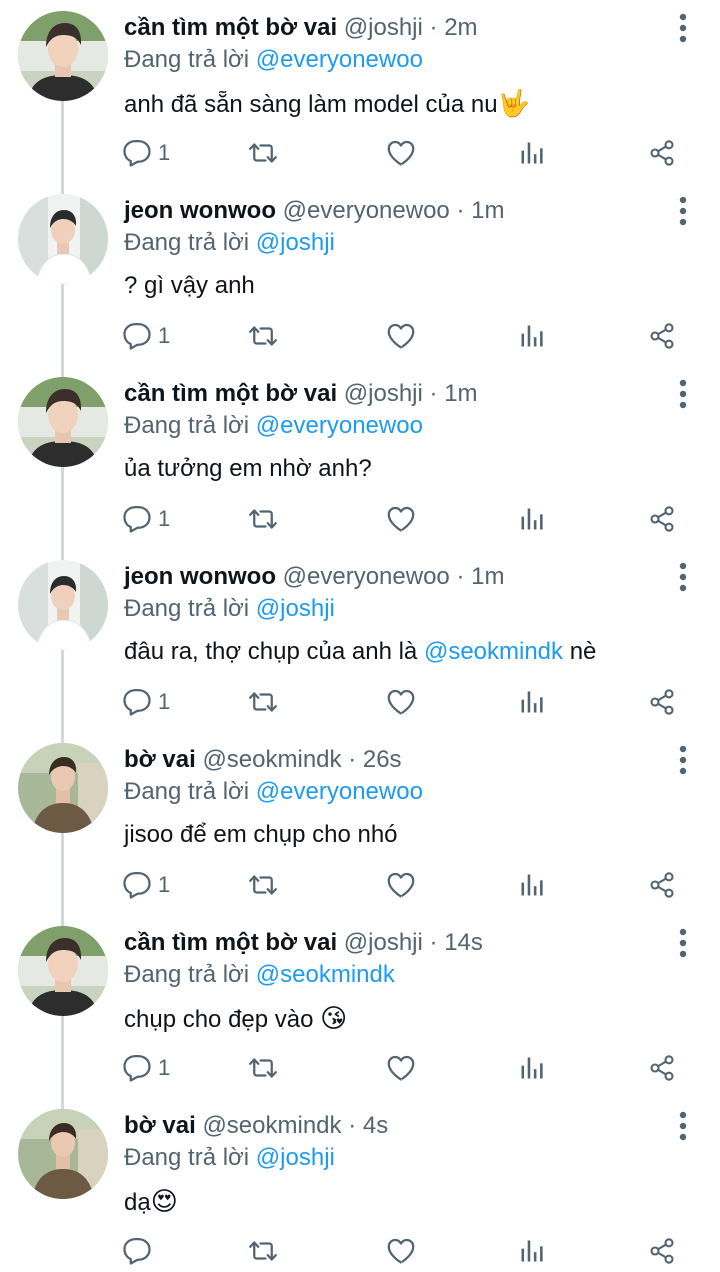 This screenshot has width=720, height=1272. I want to click on tweet-actions: 1, so click(410, 336).